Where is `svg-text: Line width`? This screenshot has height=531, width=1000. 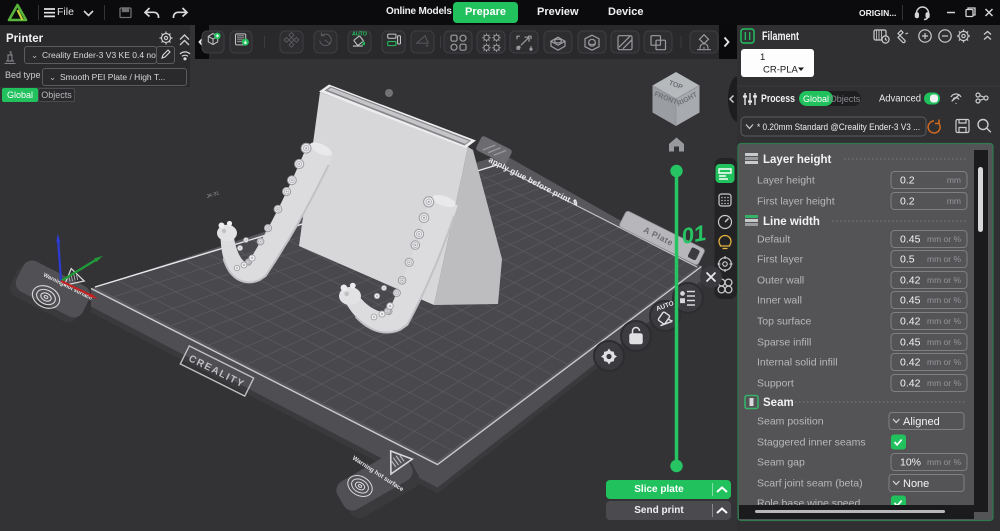 svg-text: Line width is located at coordinates (791, 222).